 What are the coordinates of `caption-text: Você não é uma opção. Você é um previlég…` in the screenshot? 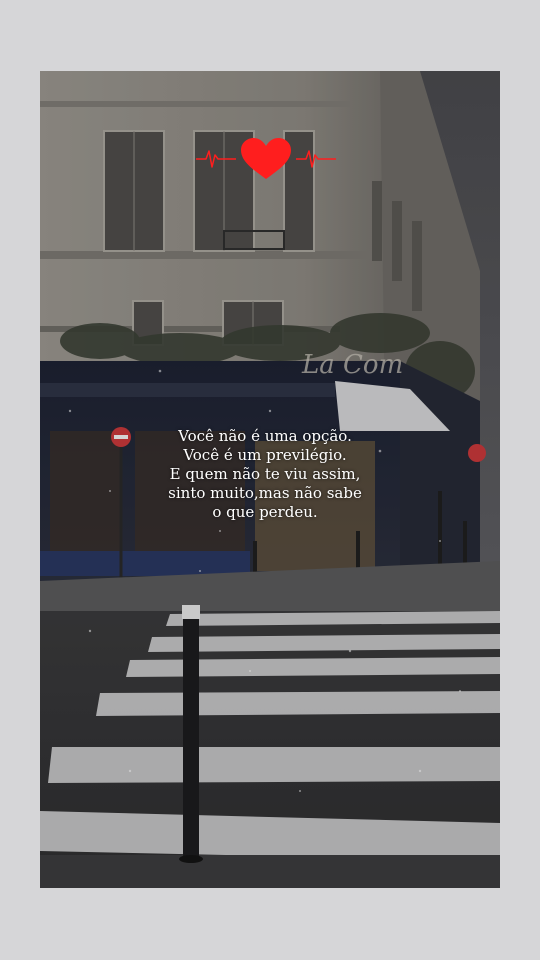 It's located at (265, 474).